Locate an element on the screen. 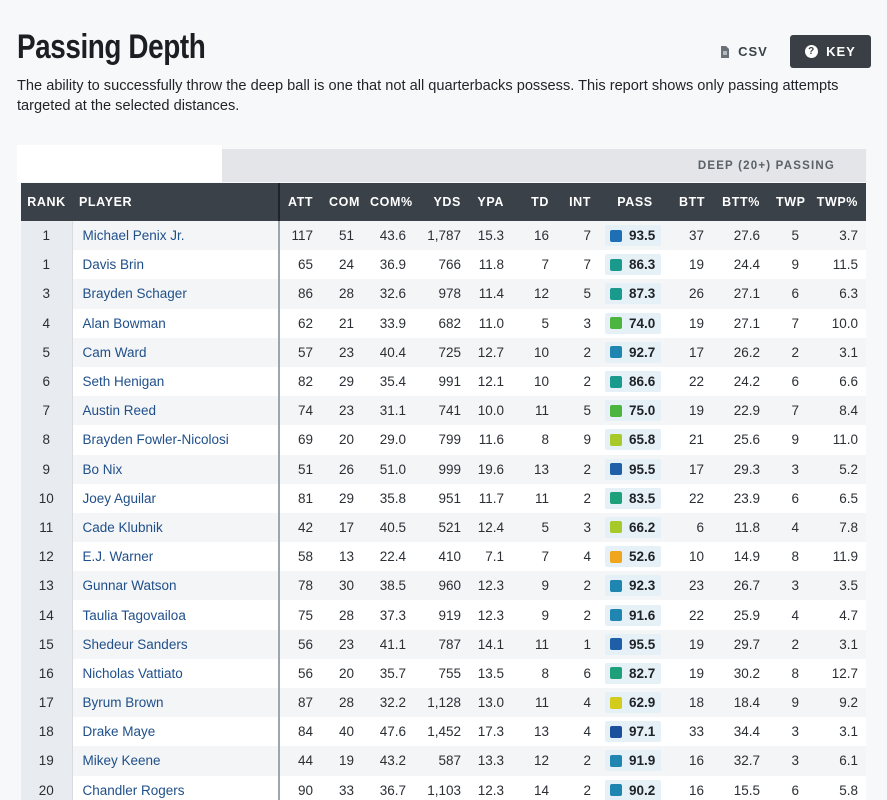  player-link: Mikey Keene is located at coordinates (176, 761).